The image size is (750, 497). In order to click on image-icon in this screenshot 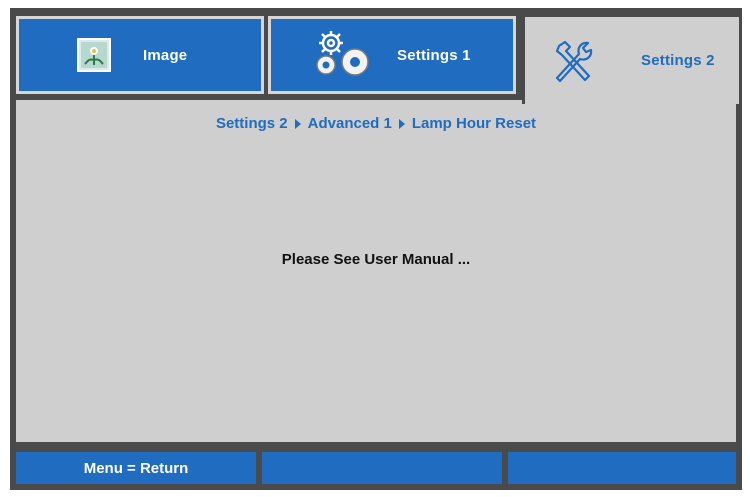, I will do `click(94, 55)`.